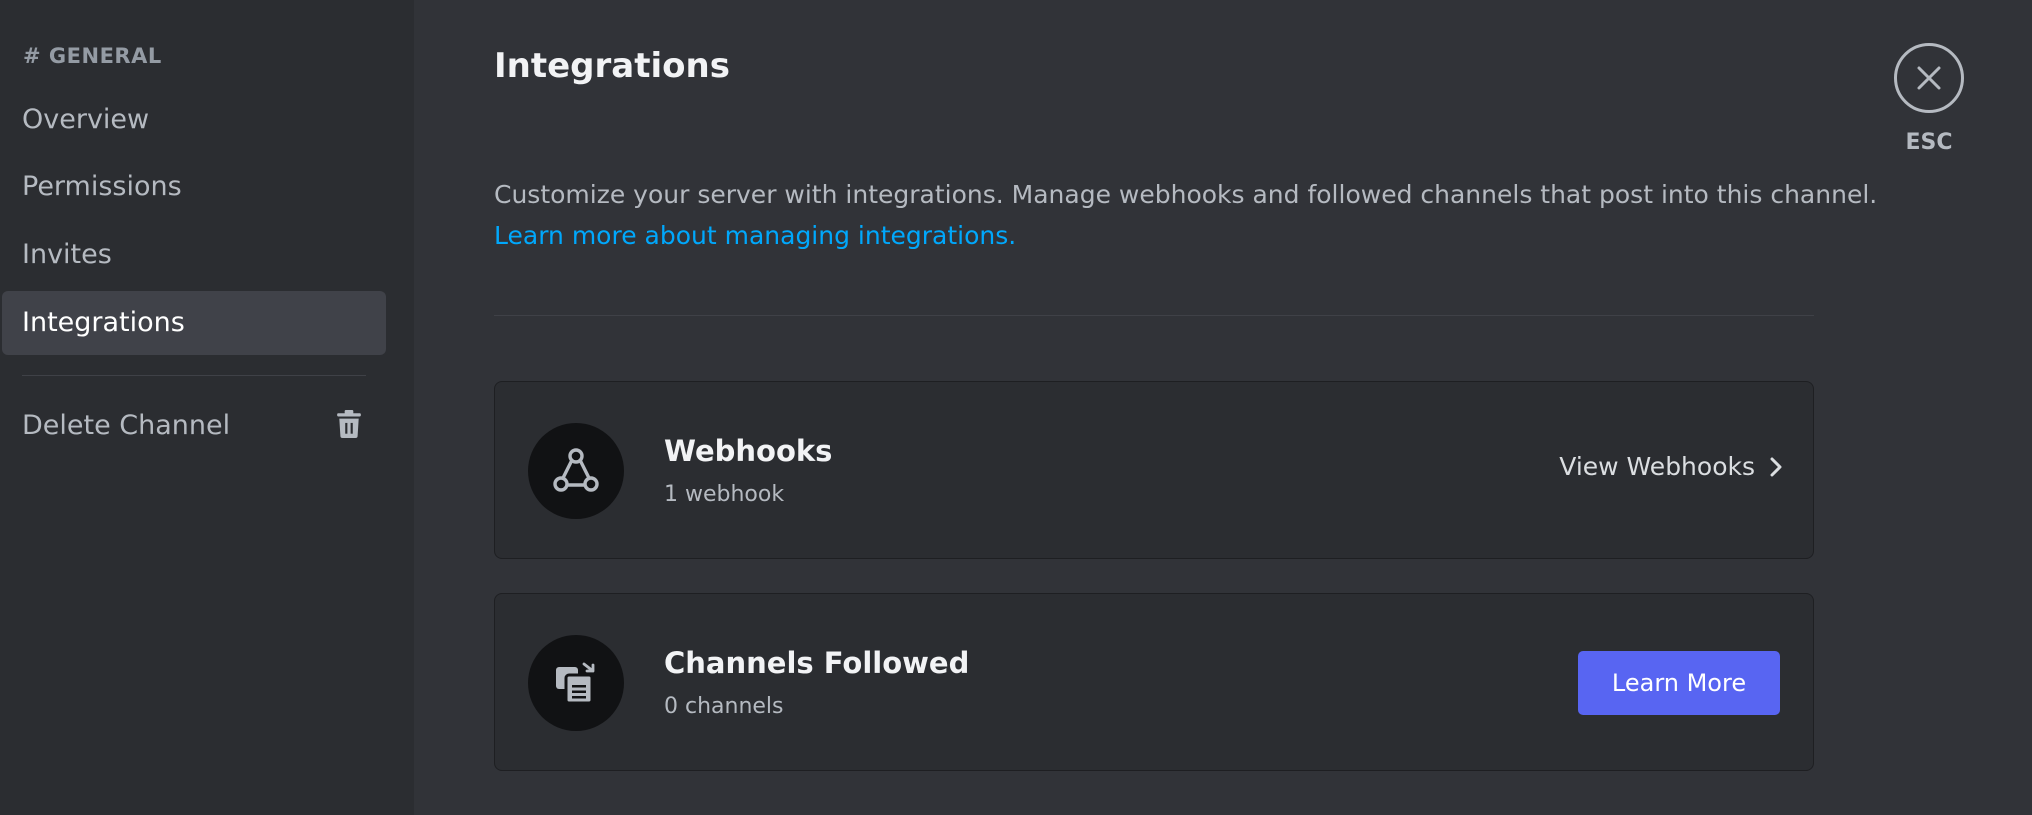 Image resolution: width=2032 pixels, height=815 pixels. Describe the element at coordinates (612, 66) in the screenshot. I see `page-title: Integrations` at that location.